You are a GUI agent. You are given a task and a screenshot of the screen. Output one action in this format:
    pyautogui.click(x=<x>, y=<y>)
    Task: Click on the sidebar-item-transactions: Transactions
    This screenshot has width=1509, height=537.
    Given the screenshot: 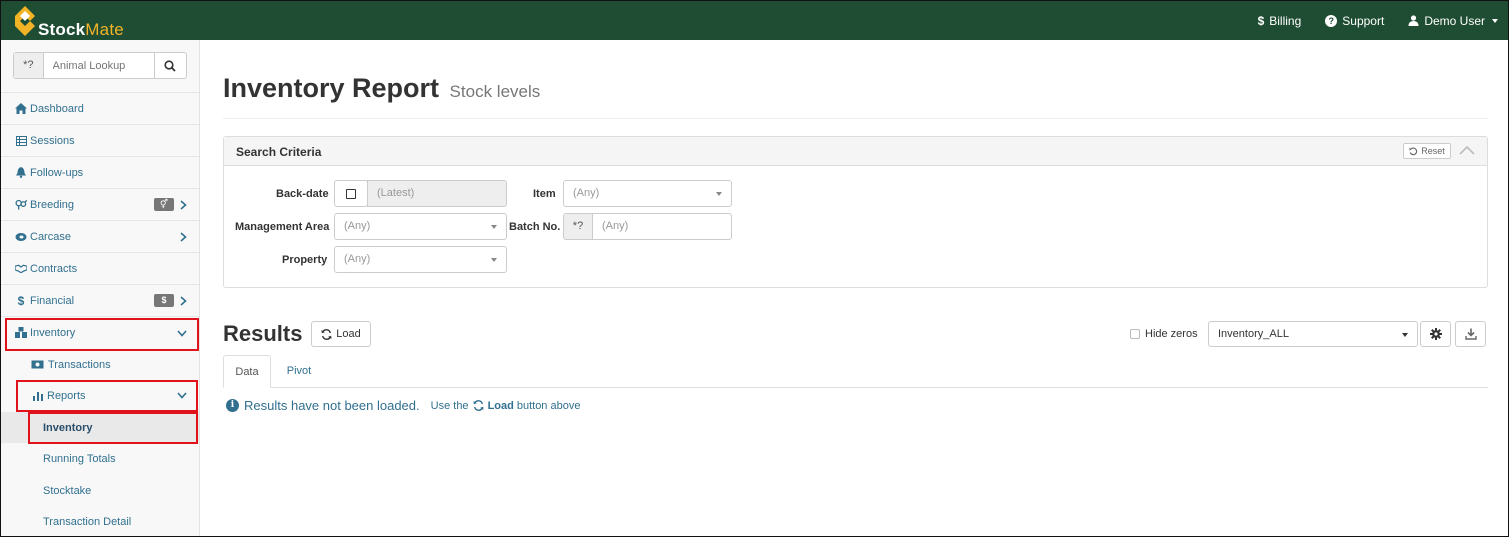 What is the action you would take?
    pyautogui.click(x=100, y=364)
    